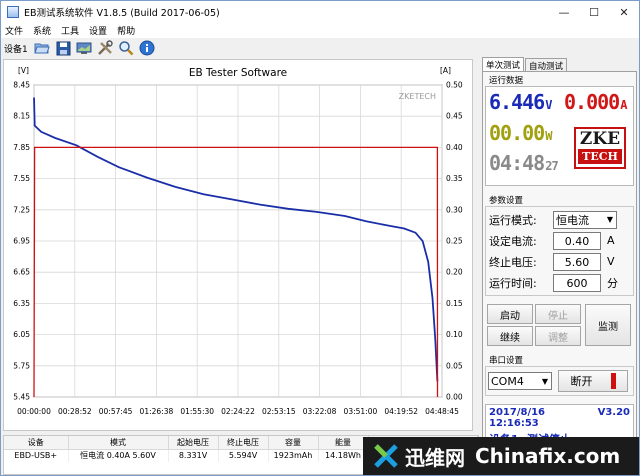  I want to click on x-tick-label: 04:48:45, so click(442, 411).